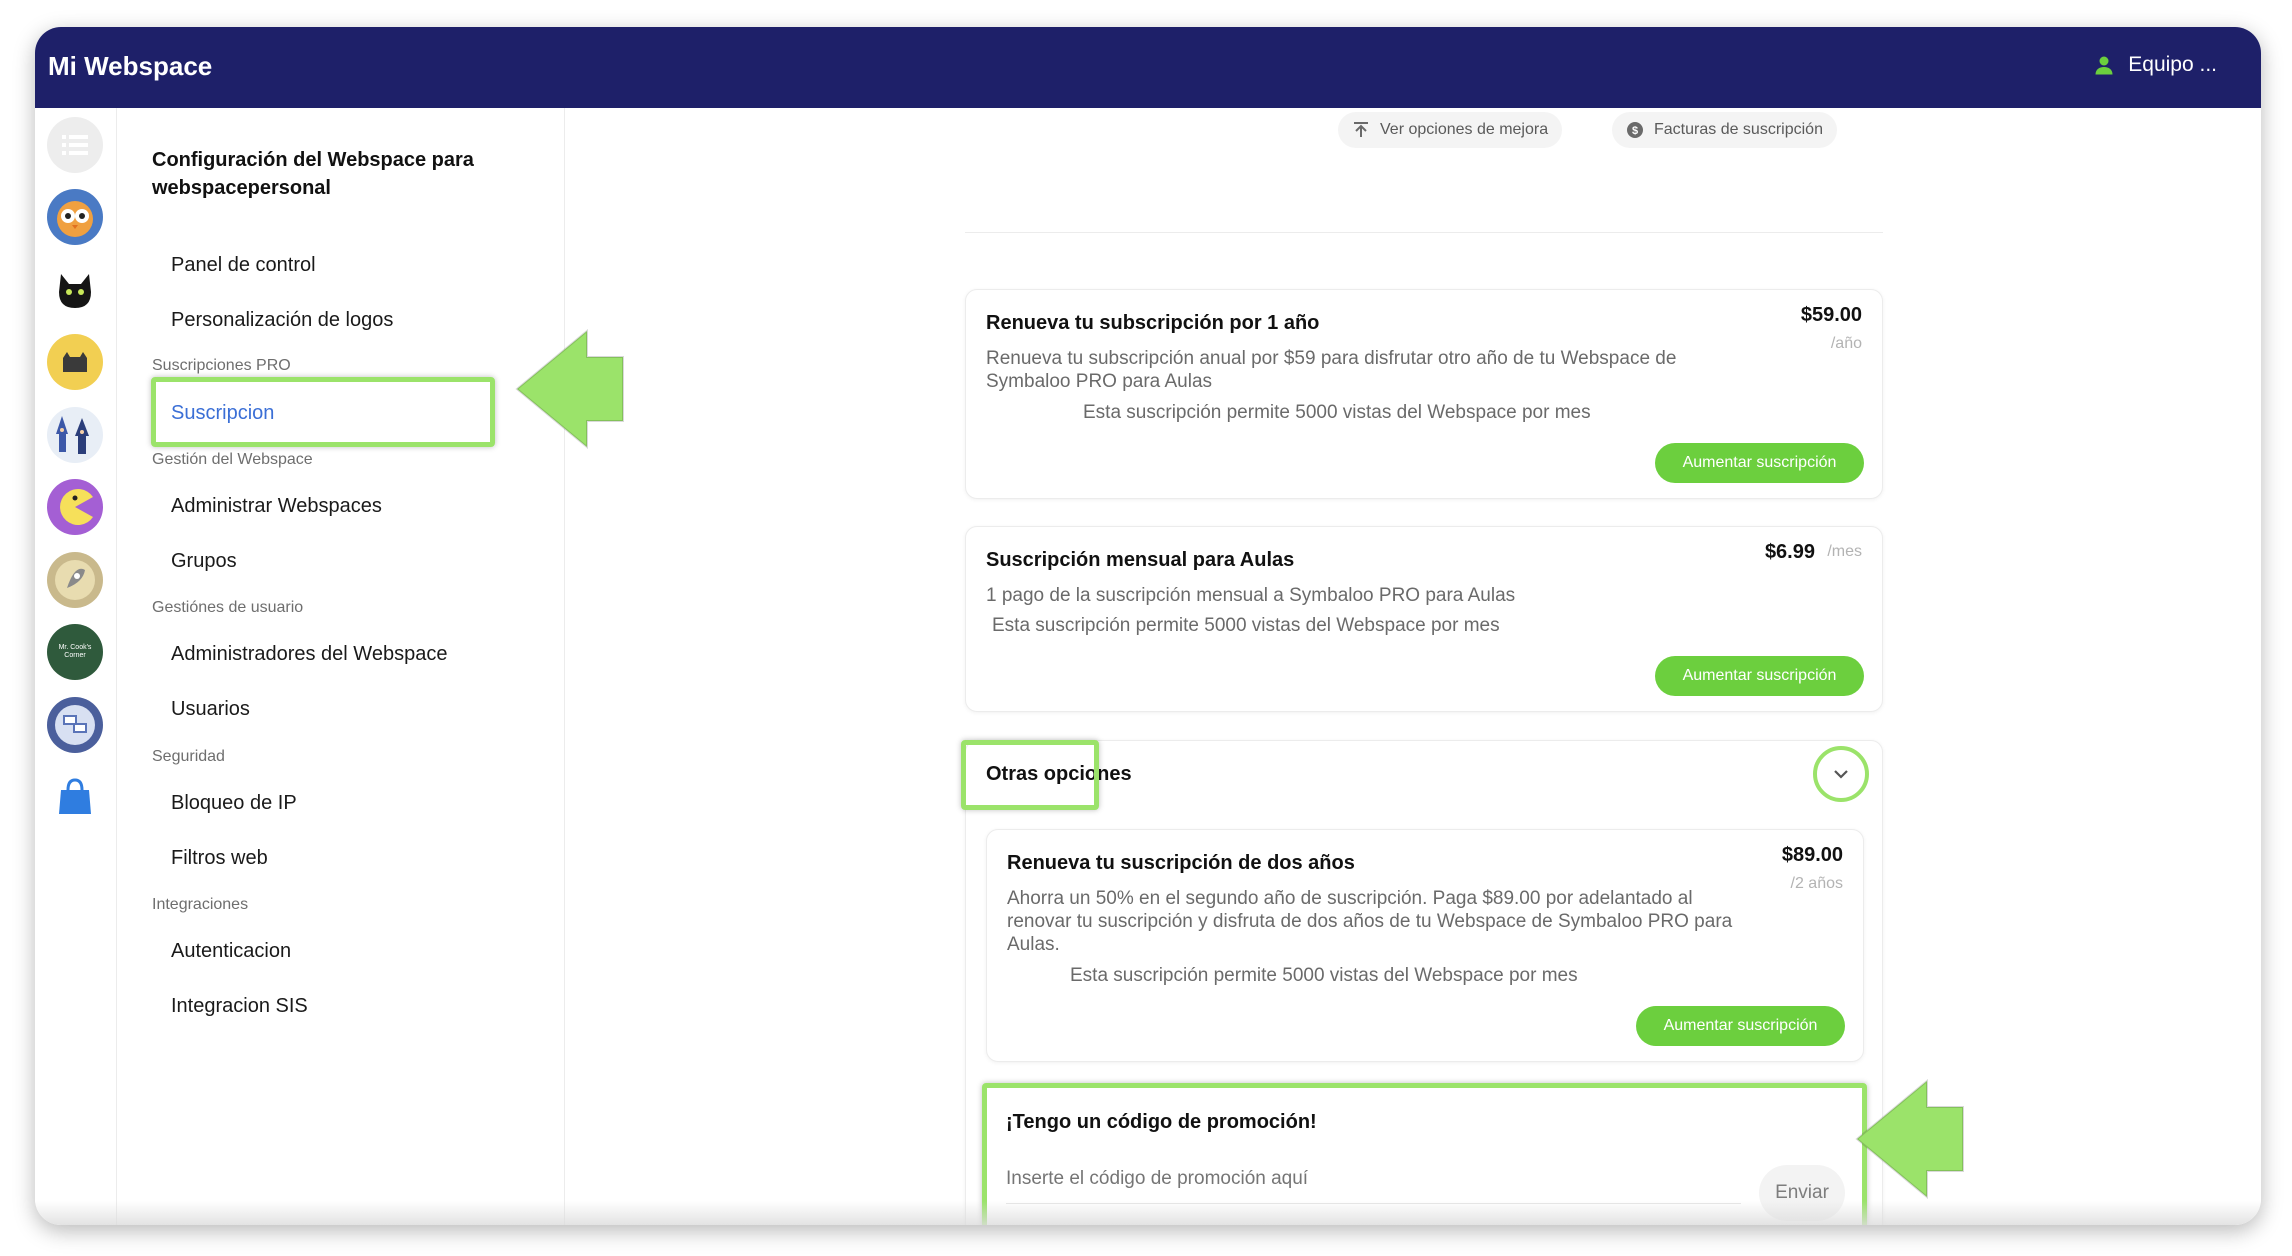 The width and height of the screenshot is (2292, 1256). I want to click on plan-two-years-period: /2 años, so click(1816, 883).